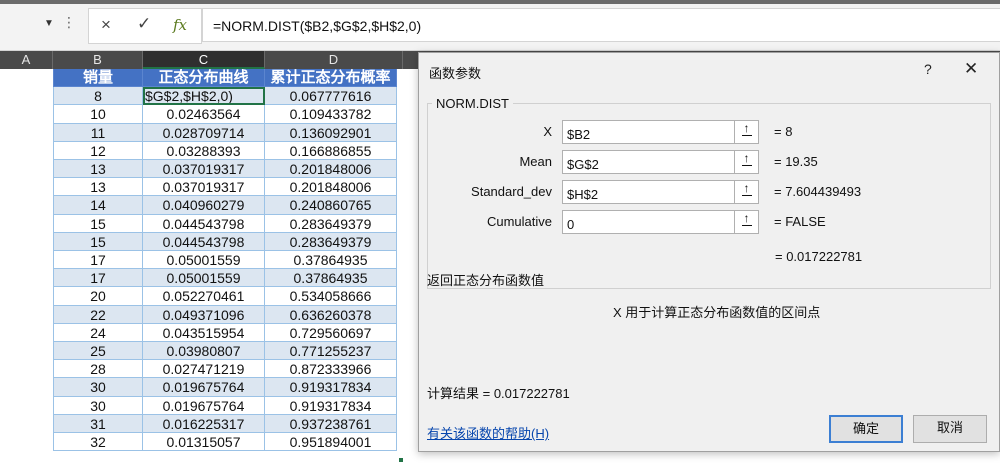 This screenshot has width=1000, height=471. Describe the element at coordinates (98, 332) in the screenshot. I see `cell-sales: 24` at that location.